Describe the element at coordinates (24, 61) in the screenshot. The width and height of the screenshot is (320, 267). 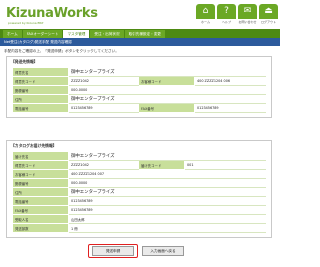
I see `sender-section-title: 【発送先情報】` at that location.